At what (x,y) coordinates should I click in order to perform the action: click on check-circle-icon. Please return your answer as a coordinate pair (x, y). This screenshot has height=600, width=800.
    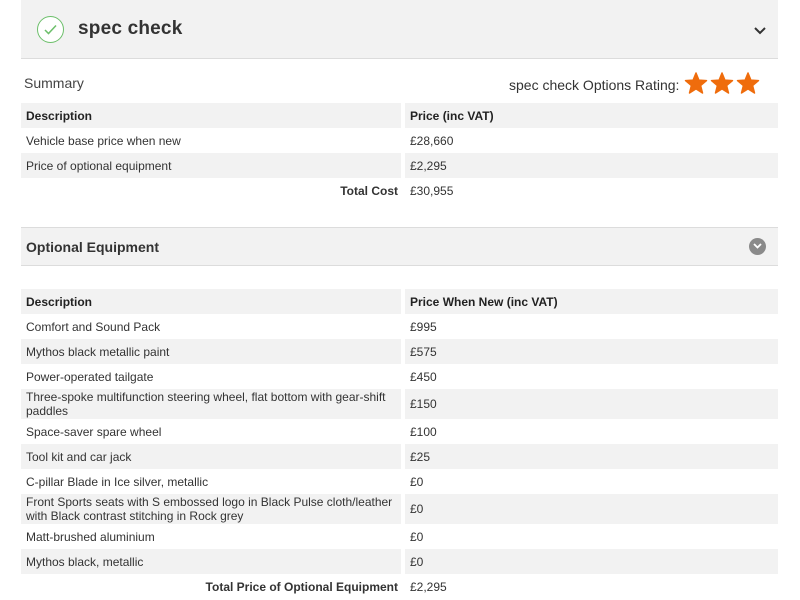
    Looking at the image, I should click on (50, 29).